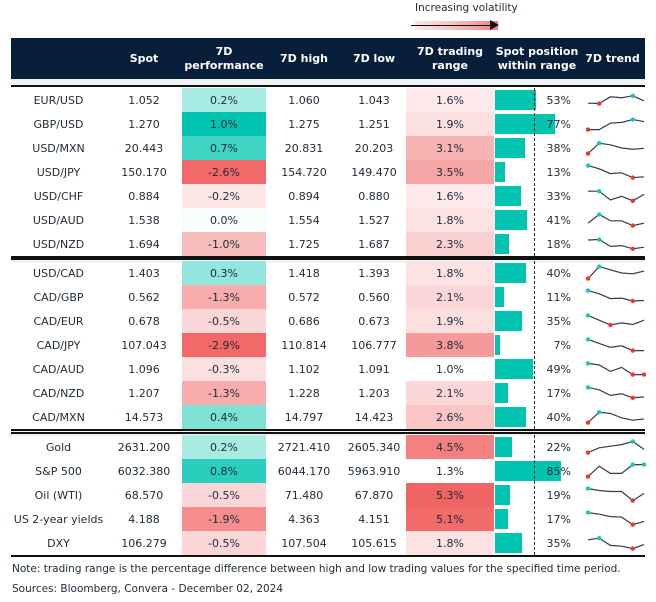 This screenshot has width=656, height=602. I want to click on table-row: DXY 106.279 -0.5% 107.504 105.615 1.8% 35%, so click(328, 543).